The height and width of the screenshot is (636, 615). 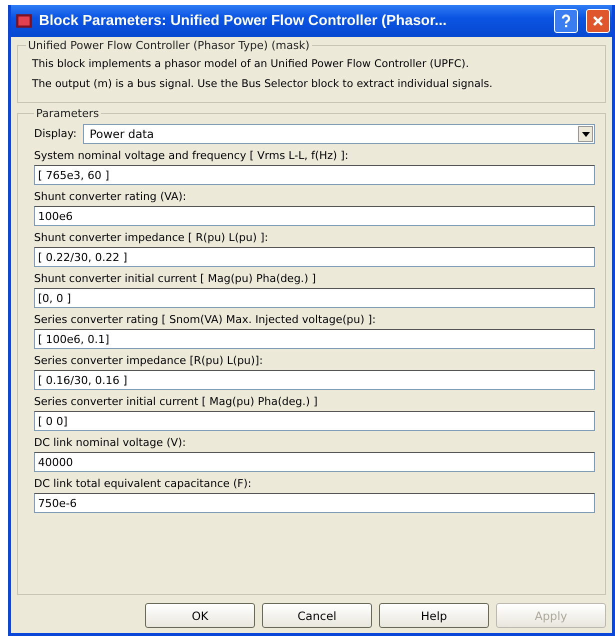 What do you see at coordinates (314, 380) in the screenshot?
I see `input-field: [ 0.16/30, 0.16 ]` at bounding box center [314, 380].